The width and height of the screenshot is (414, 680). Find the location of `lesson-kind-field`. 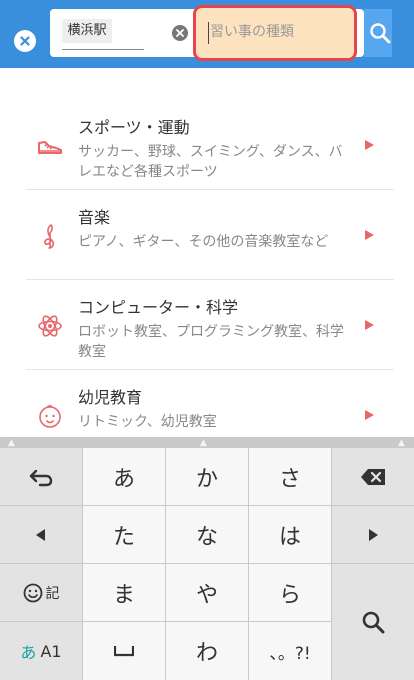

lesson-kind-field is located at coordinates (275, 33).